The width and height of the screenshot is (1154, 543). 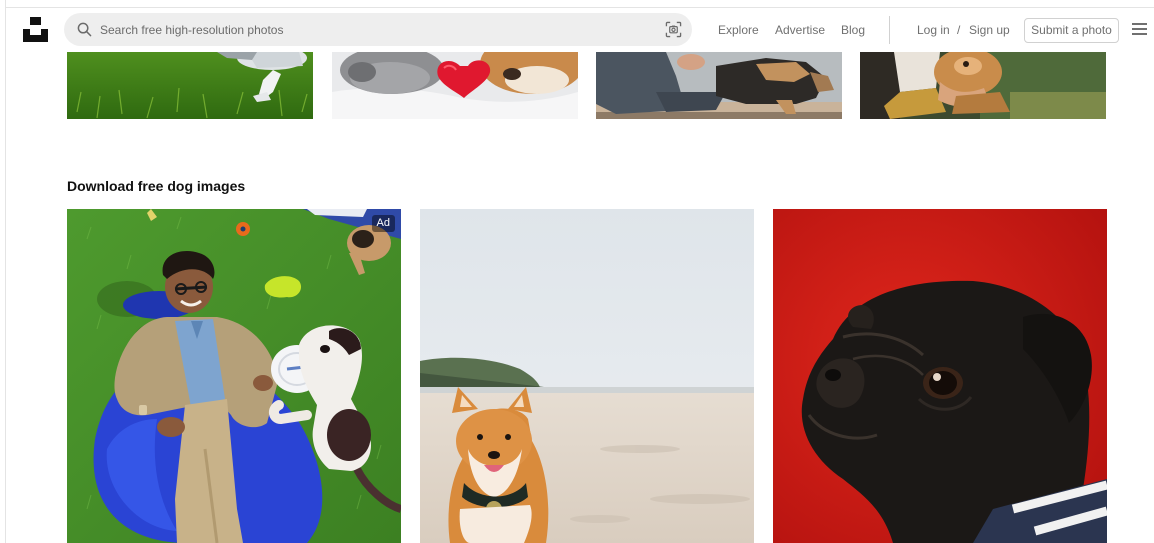 I want to click on nav-blog: Blog, so click(x=853, y=30).